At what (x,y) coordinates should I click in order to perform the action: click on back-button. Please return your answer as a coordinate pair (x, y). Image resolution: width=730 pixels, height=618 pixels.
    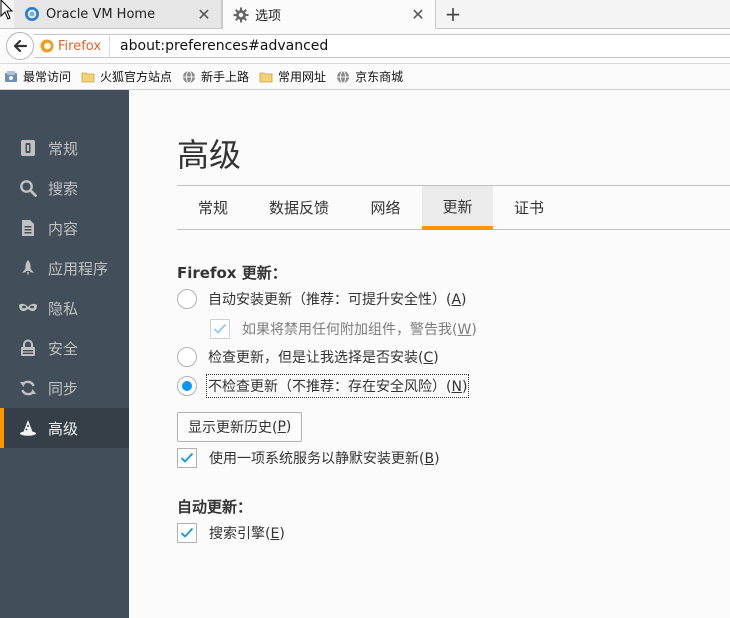
    Looking at the image, I should click on (20, 46).